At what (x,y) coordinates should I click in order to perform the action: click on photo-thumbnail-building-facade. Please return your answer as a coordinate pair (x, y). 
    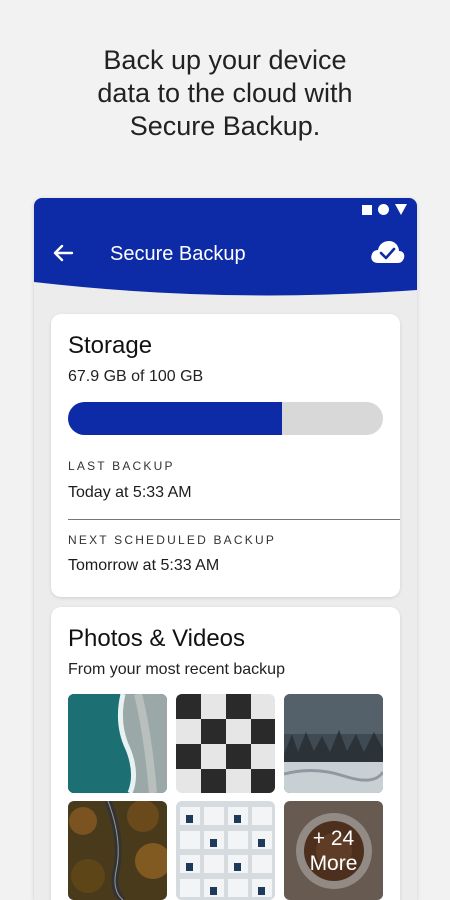
    Looking at the image, I should click on (225, 850).